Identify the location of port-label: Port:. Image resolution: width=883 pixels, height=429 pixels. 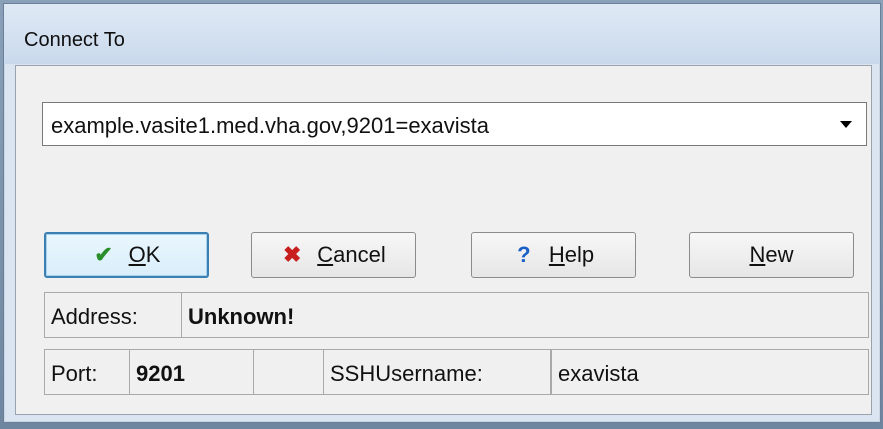
(74, 373).